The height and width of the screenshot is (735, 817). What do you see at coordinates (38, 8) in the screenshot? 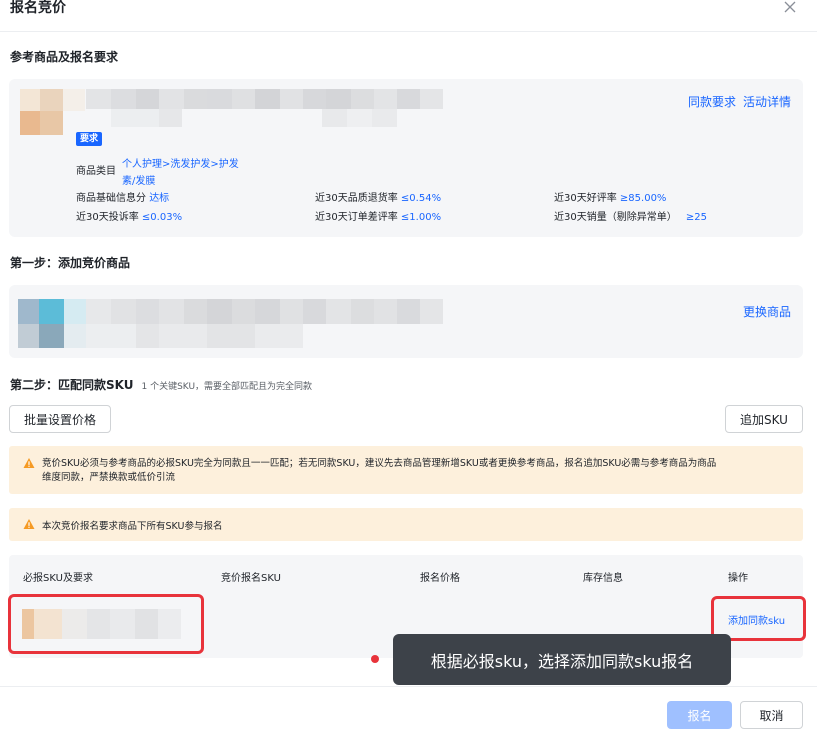
I see `dialog-title: 报名竞价` at bounding box center [38, 8].